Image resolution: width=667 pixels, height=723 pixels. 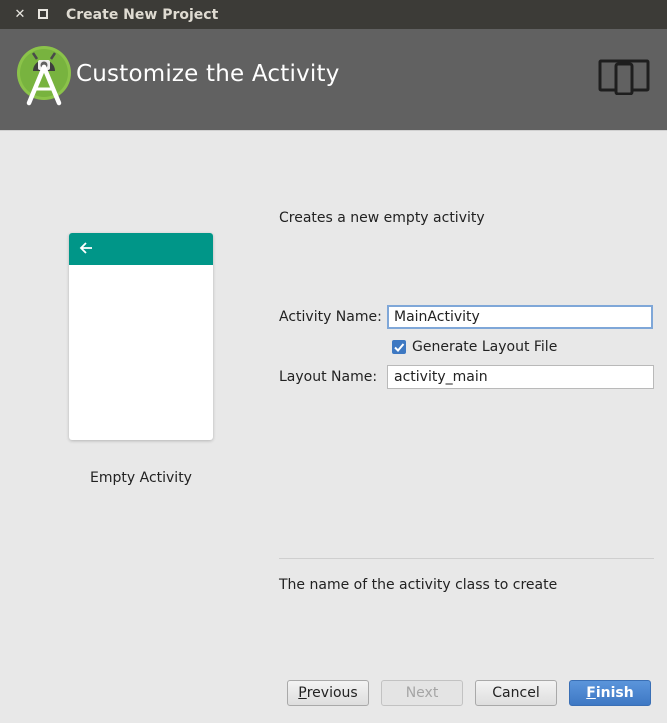 What do you see at coordinates (422, 693) in the screenshot?
I see `next-button: Next` at bounding box center [422, 693].